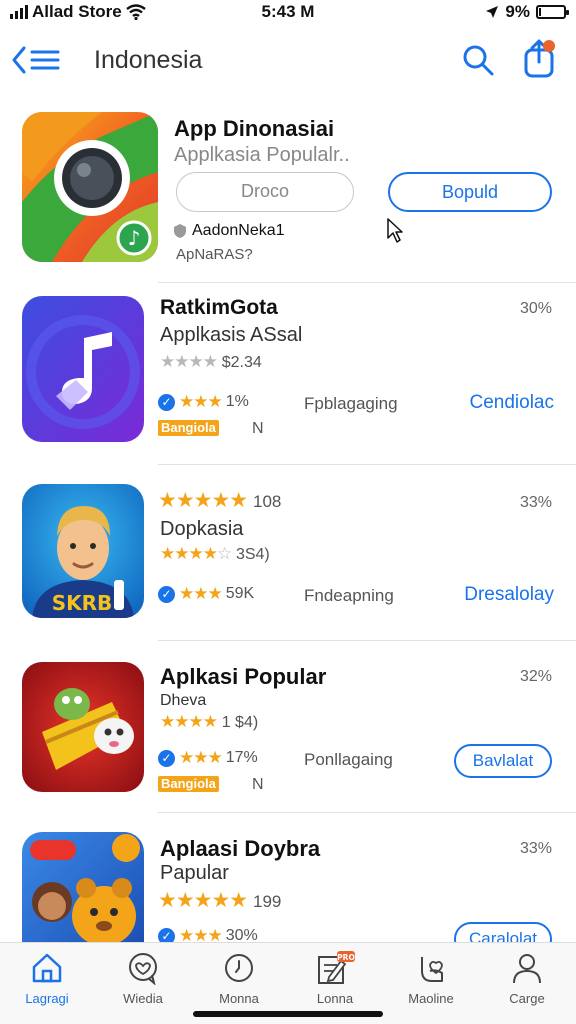 The height and width of the screenshot is (1024, 576). I want to click on tab-label: Carge, so click(527, 998).